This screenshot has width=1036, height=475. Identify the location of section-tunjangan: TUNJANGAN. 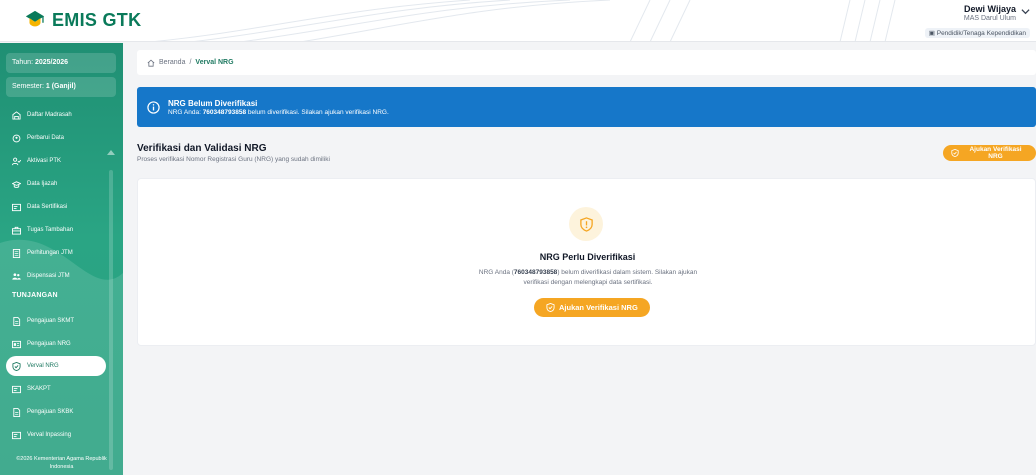
(35, 295).